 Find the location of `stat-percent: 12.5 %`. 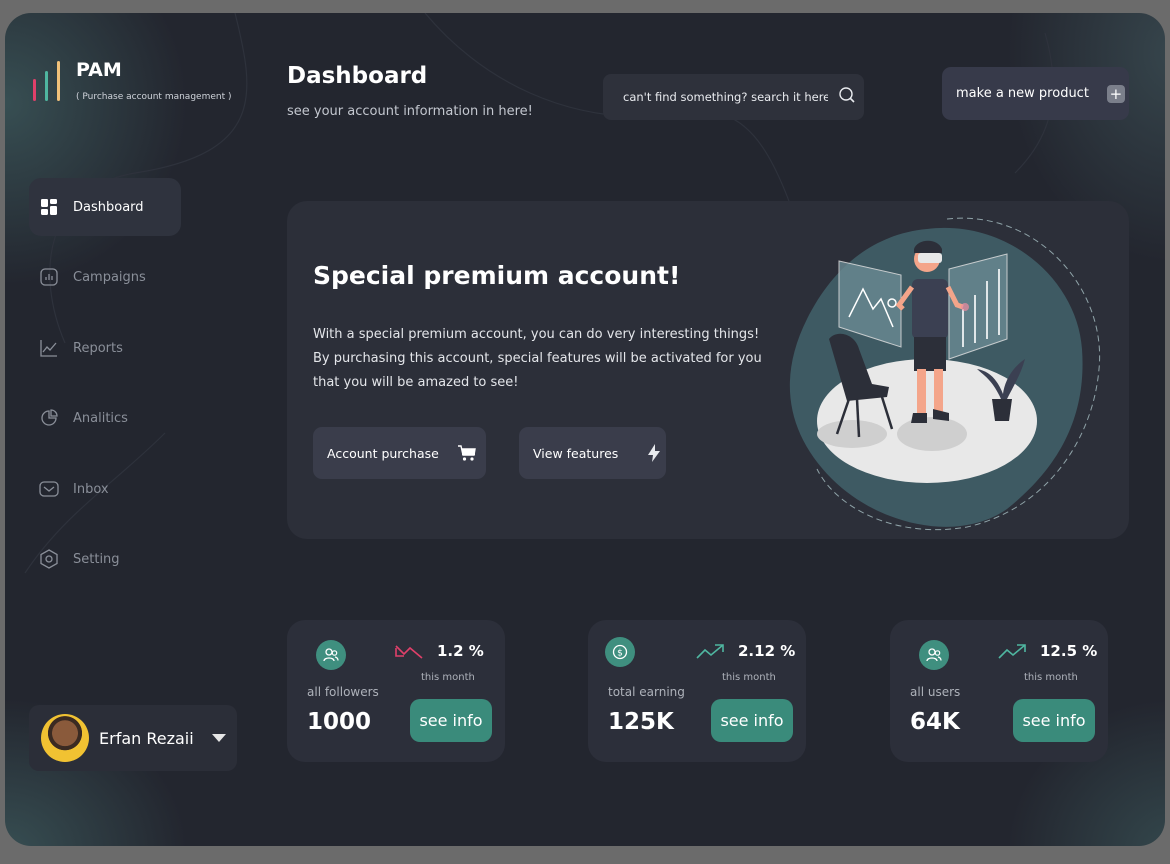

stat-percent: 12.5 % is located at coordinates (1069, 651).